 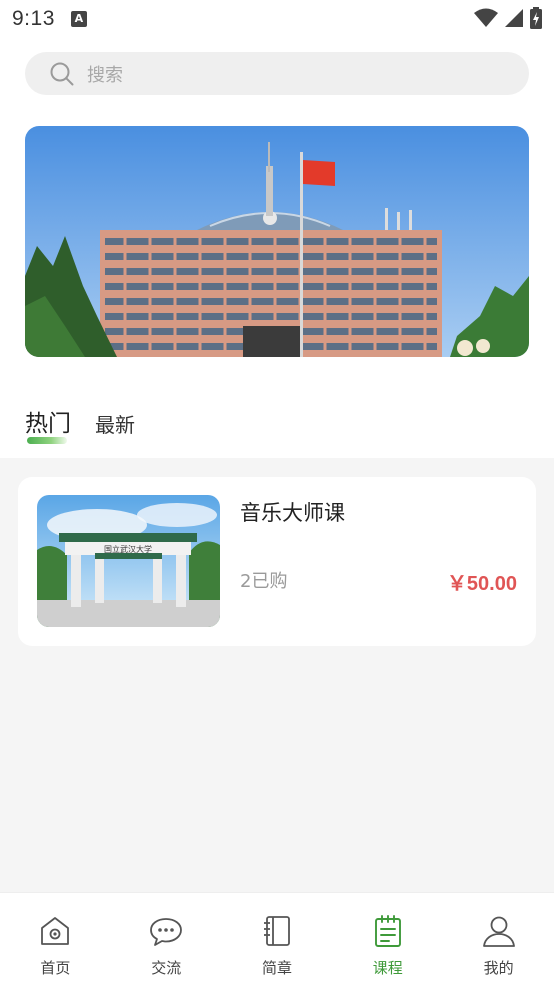 I want to click on chat-icon, so click(x=166, y=932).